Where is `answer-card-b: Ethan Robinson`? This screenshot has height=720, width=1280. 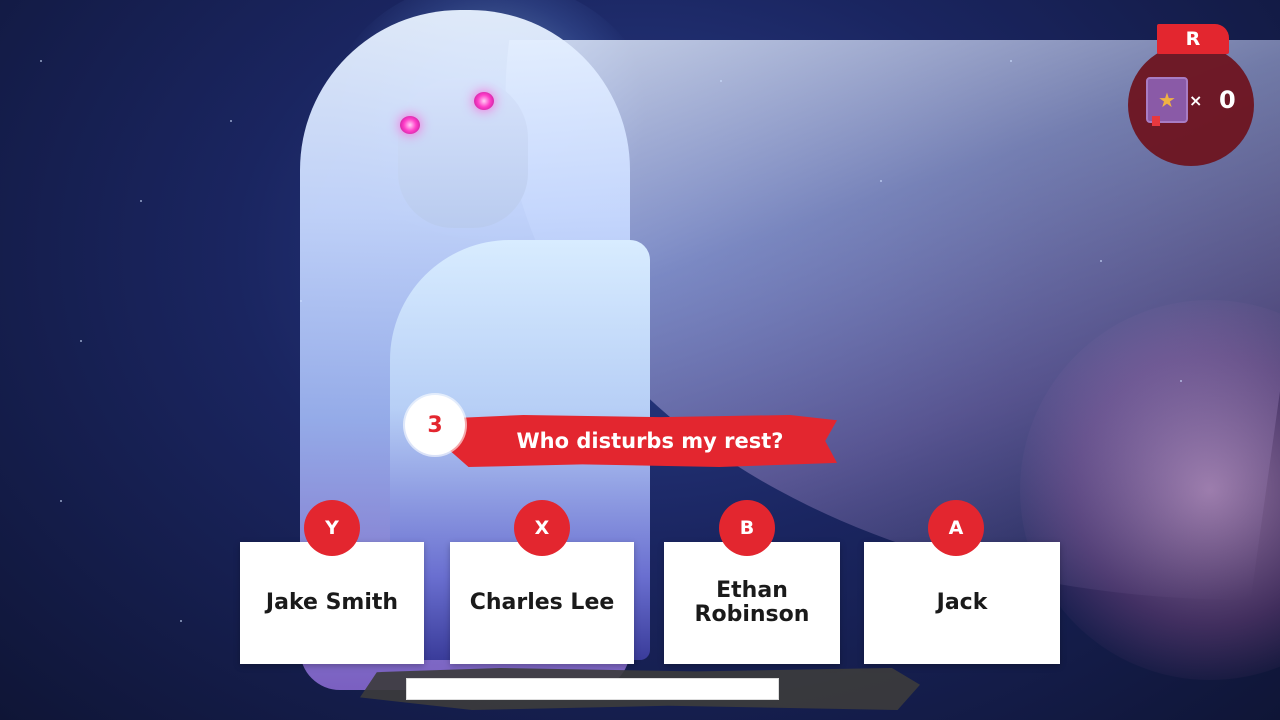
answer-card-b: Ethan Robinson is located at coordinates (752, 603).